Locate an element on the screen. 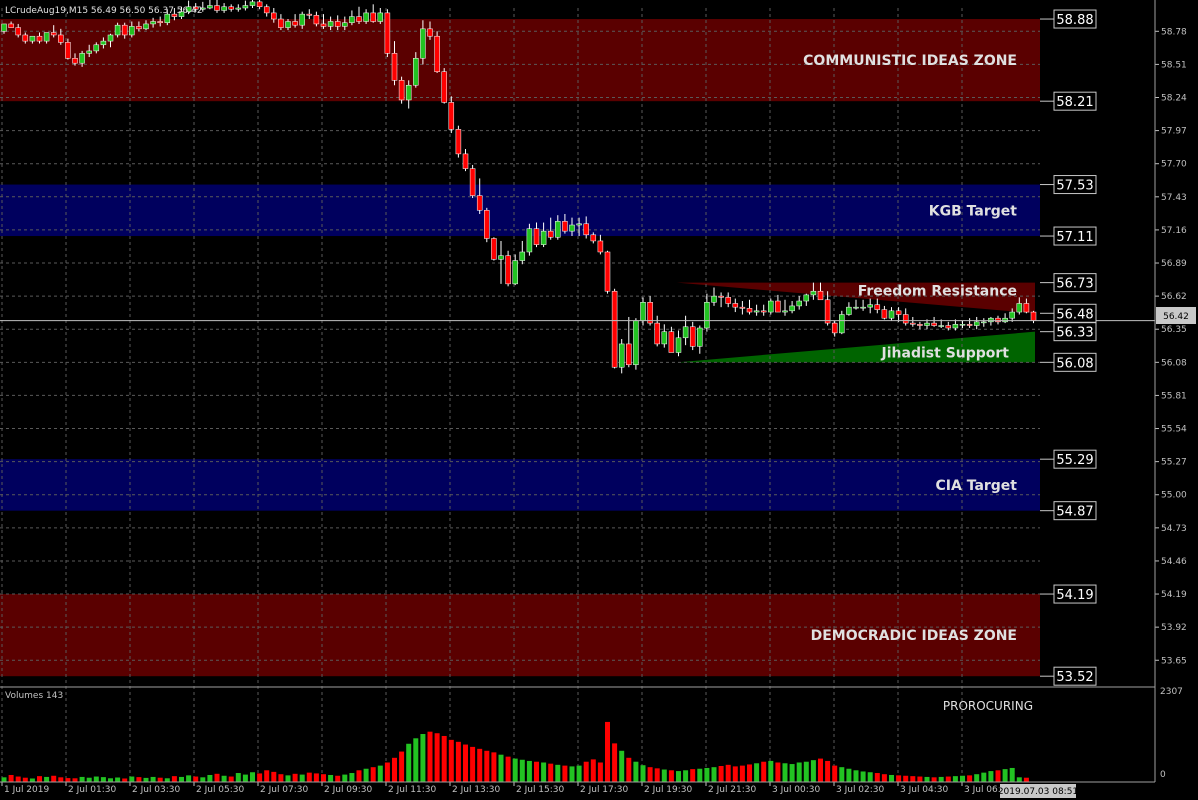  y-tick-label: 58.78 is located at coordinates (1174, 32).